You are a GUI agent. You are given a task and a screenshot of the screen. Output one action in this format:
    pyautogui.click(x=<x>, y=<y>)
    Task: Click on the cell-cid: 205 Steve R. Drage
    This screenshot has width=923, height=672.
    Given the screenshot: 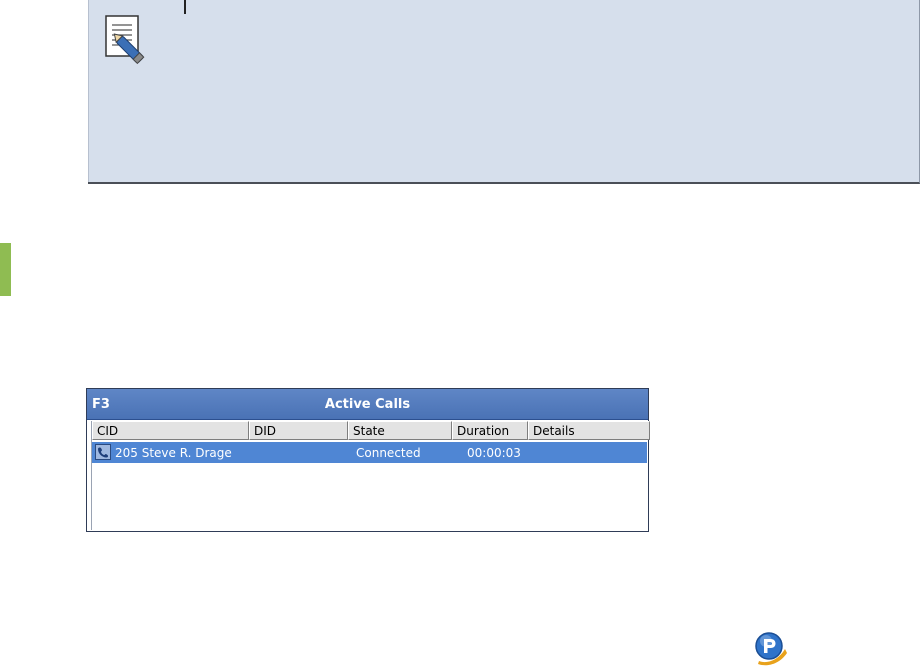 What is the action you would take?
    pyautogui.click(x=173, y=453)
    